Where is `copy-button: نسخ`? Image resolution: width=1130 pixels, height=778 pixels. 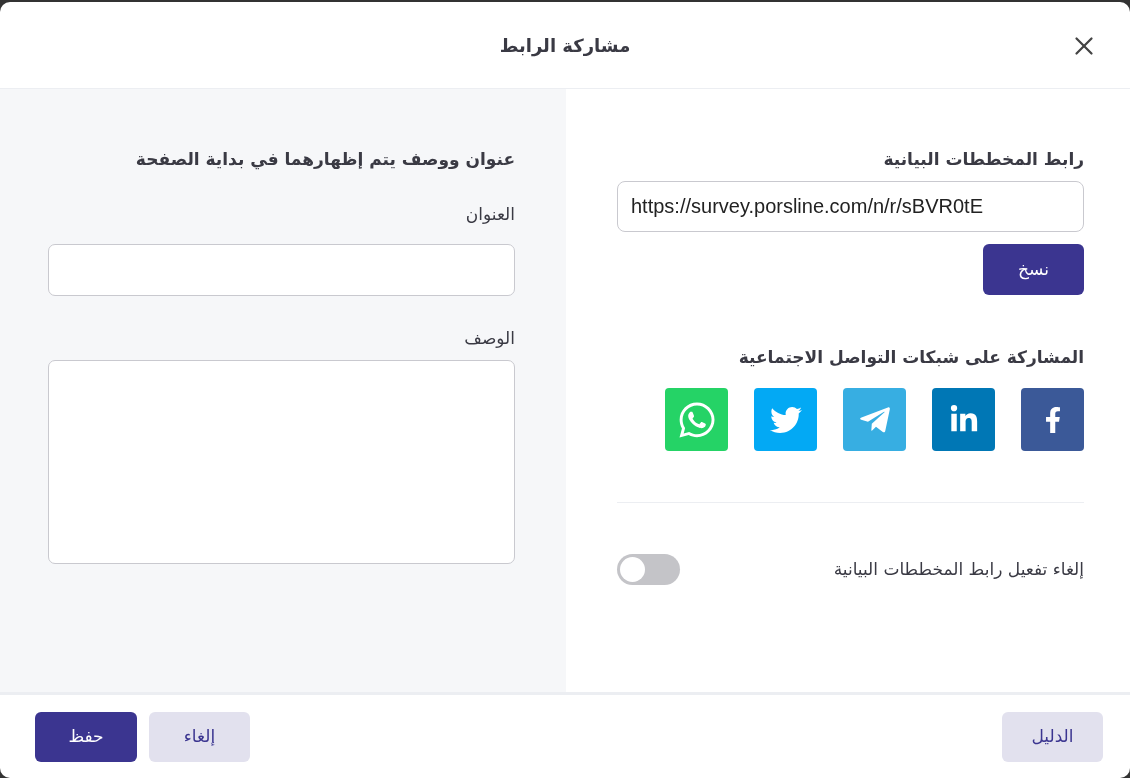
copy-button: نسخ is located at coordinates (1033, 269).